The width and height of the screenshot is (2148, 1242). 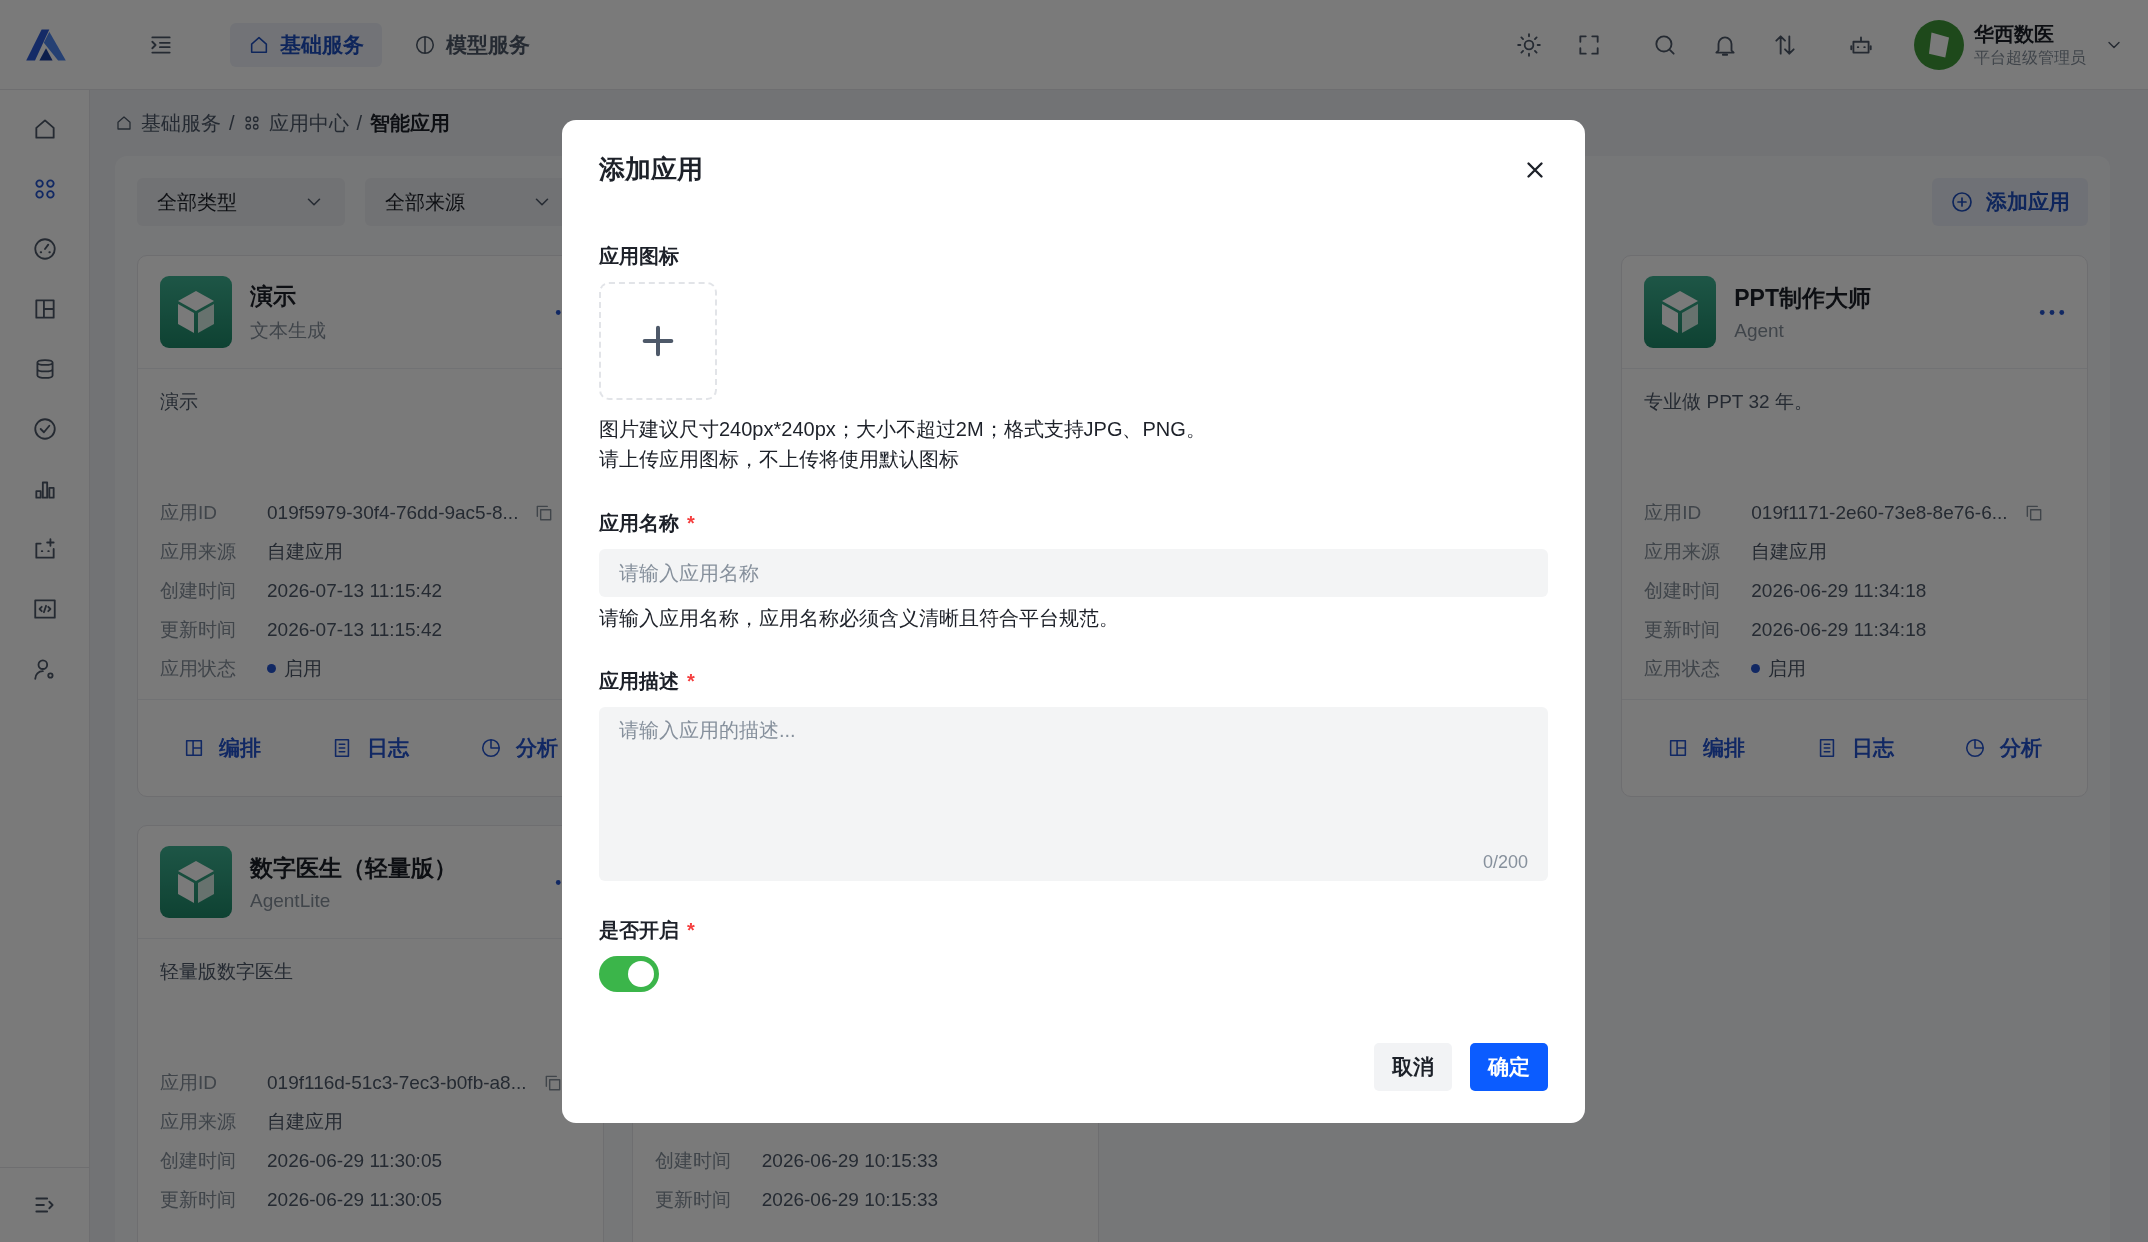 What do you see at coordinates (779, 459) in the screenshot?
I see `hint-text: 请上传应用图标，不上传将使用默认图标` at bounding box center [779, 459].